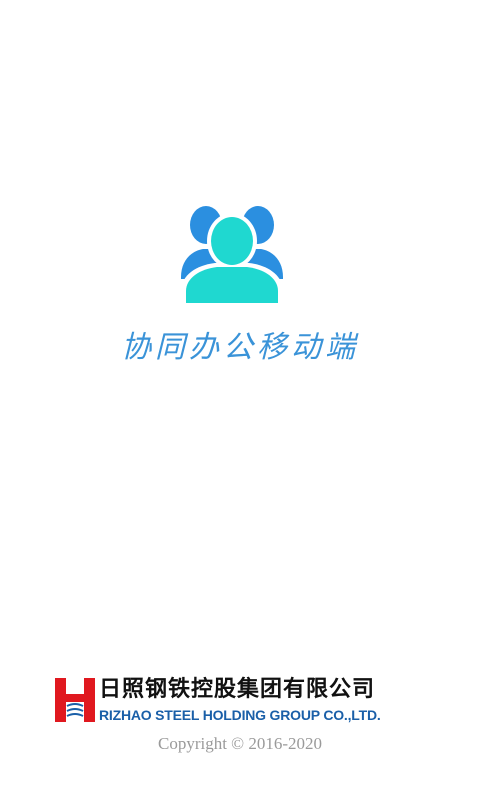 Image resolution: width=480 pixels, height=800 pixels. What do you see at coordinates (240, 347) in the screenshot?
I see `app-title: 协同办公移动端` at bounding box center [240, 347].